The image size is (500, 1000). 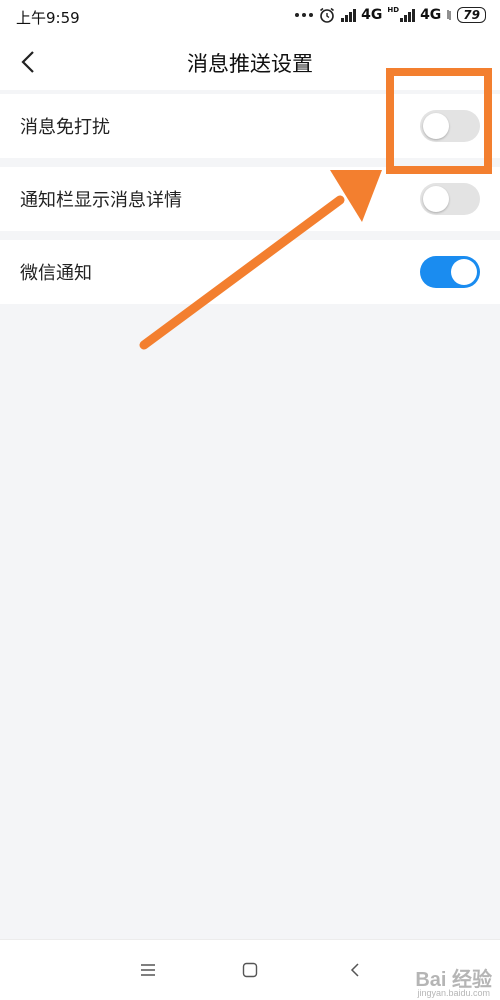 What do you see at coordinates (390, 15) in the screenshot?
I see `status-icons: 4G HD 4G 79` at bounding box center [390, 15].